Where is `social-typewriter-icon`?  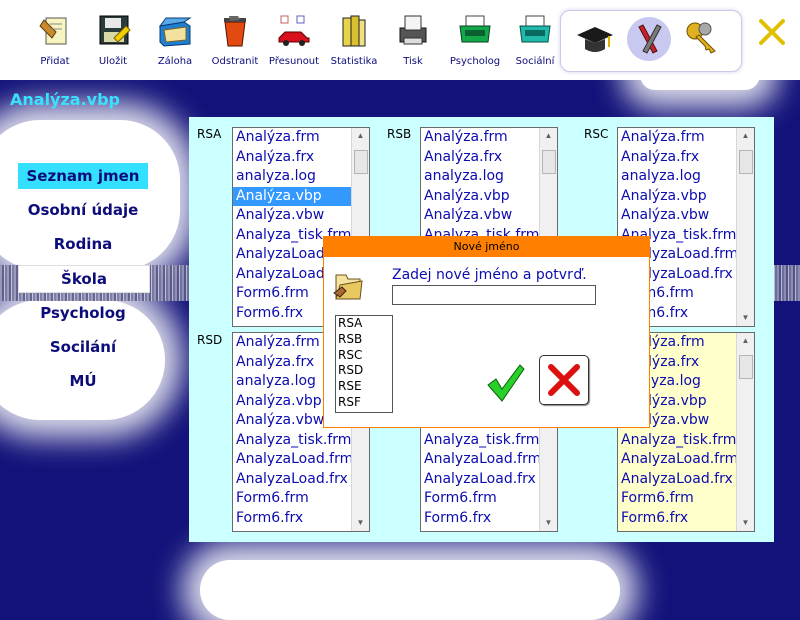 social-typewriter-icon is located at coordinates (535, 29).